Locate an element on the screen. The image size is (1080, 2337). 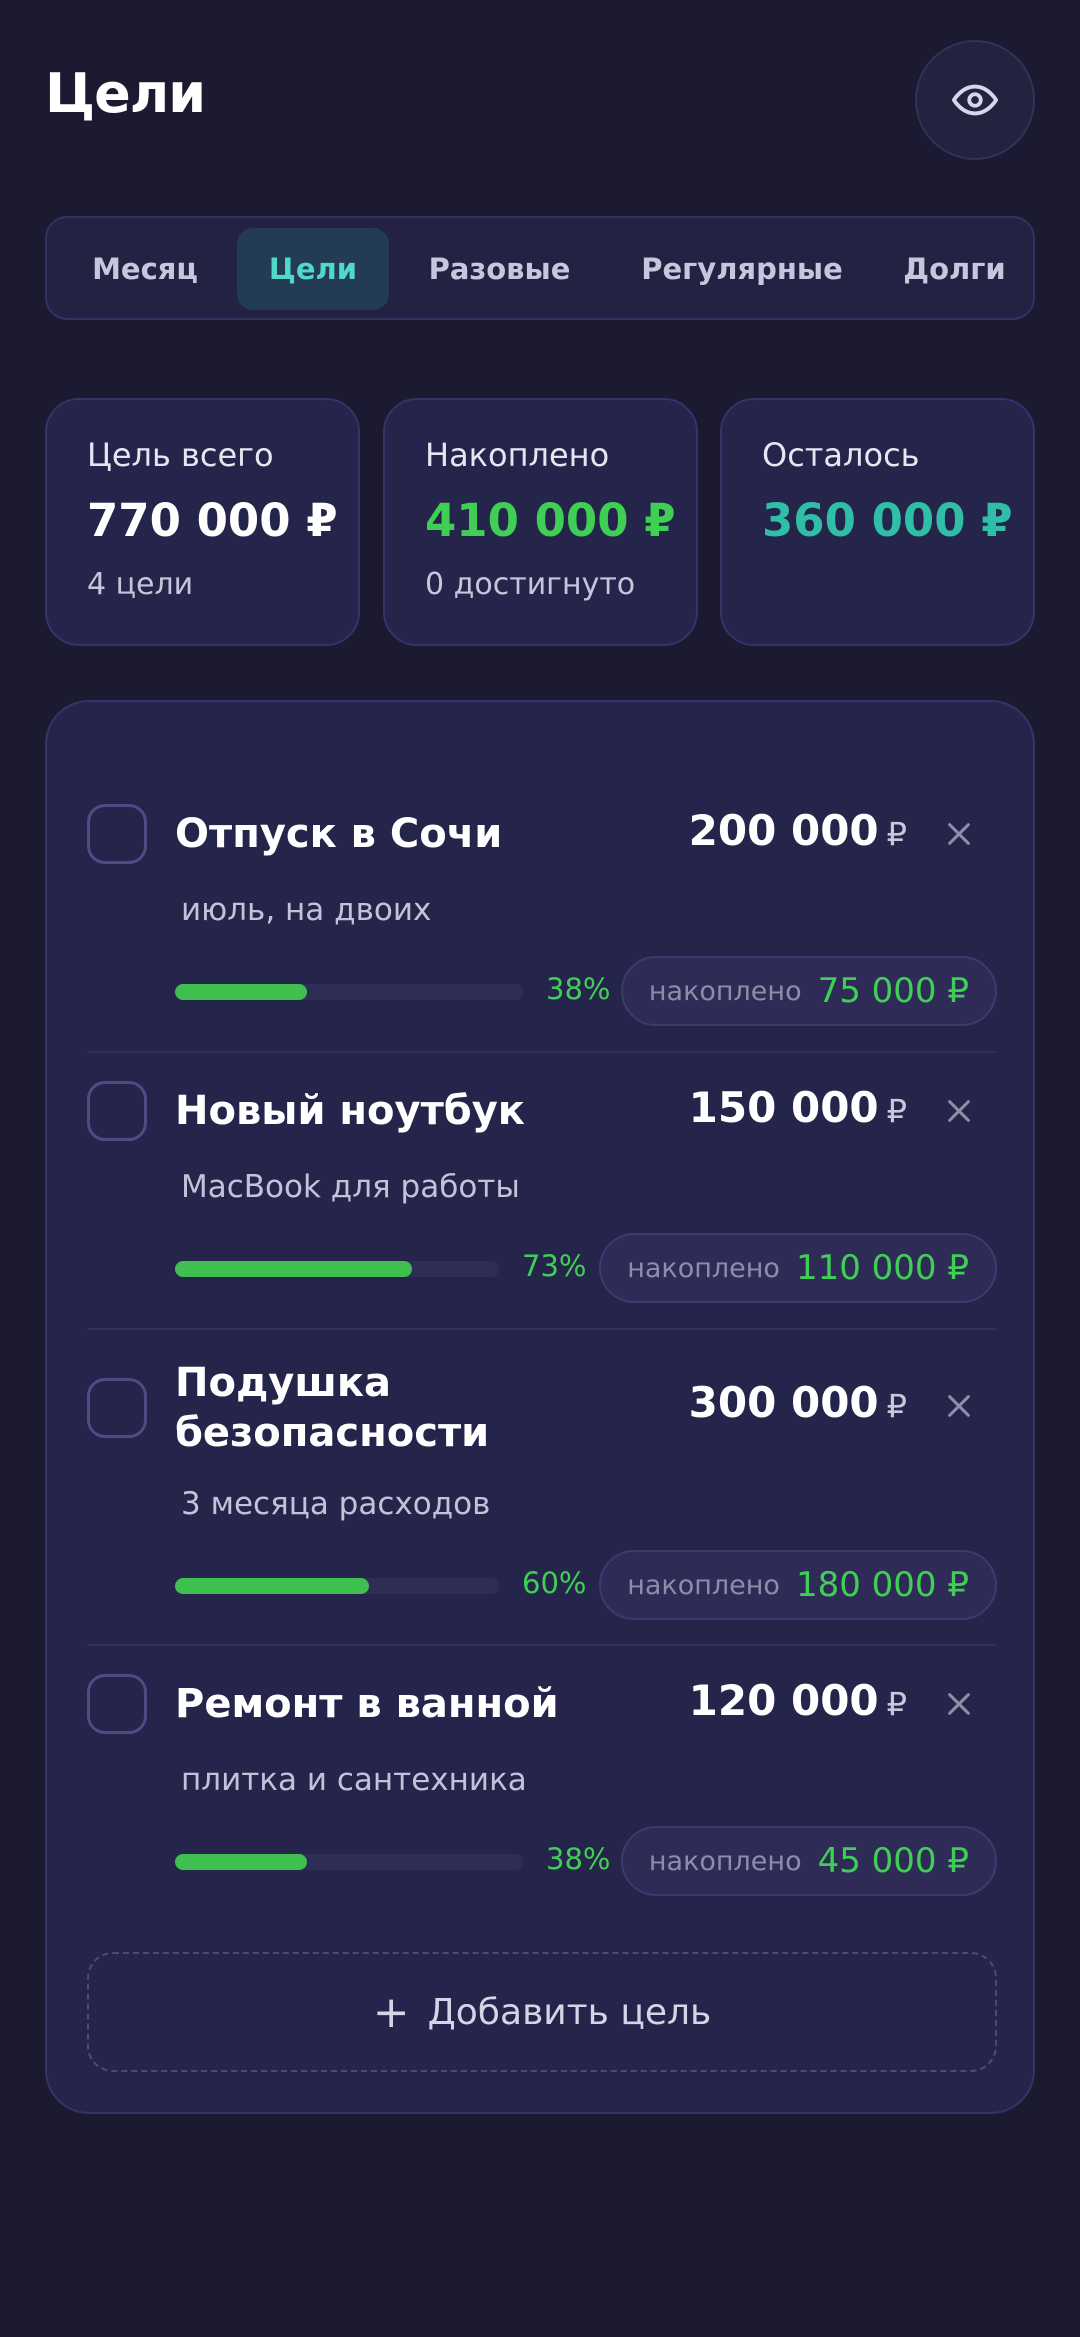
tab-bar: Месяц Цели Разовые Регулярные Долги is located at coordinates (540, 268).